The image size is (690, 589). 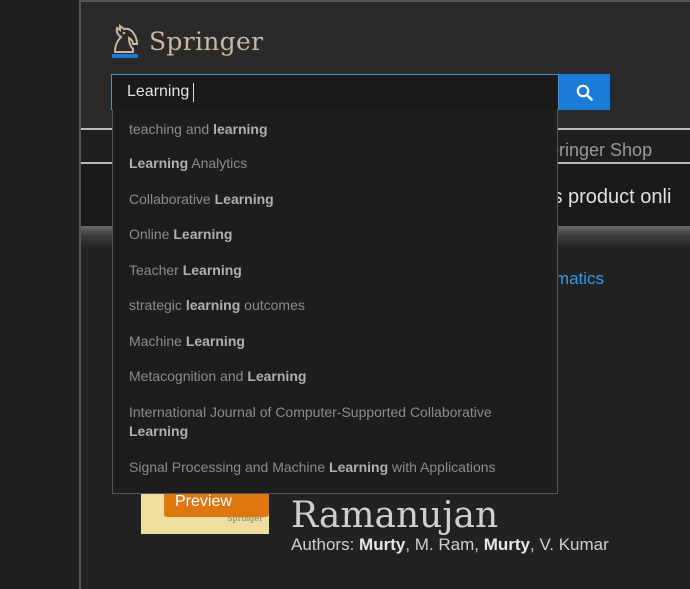 I want to click on springer-horse-icon, so click(x=125, y=41).